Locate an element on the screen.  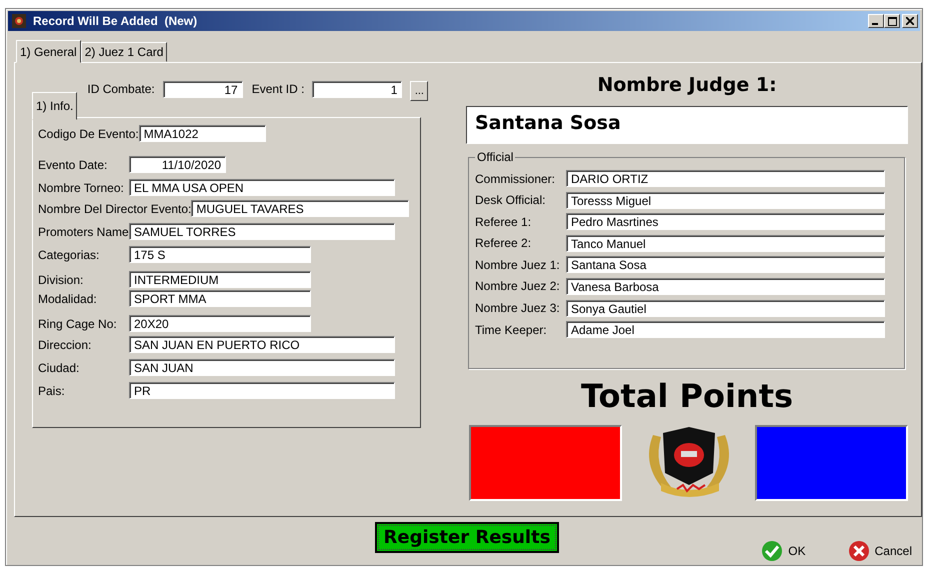
input-field: Toresss Miguel is located at coordinates (725, 200).